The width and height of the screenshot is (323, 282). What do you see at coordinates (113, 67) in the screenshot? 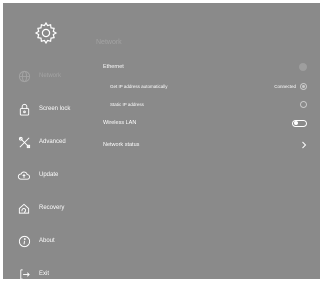
I see `ethernet-label: Ethernet` at bounding box center [113, 67].